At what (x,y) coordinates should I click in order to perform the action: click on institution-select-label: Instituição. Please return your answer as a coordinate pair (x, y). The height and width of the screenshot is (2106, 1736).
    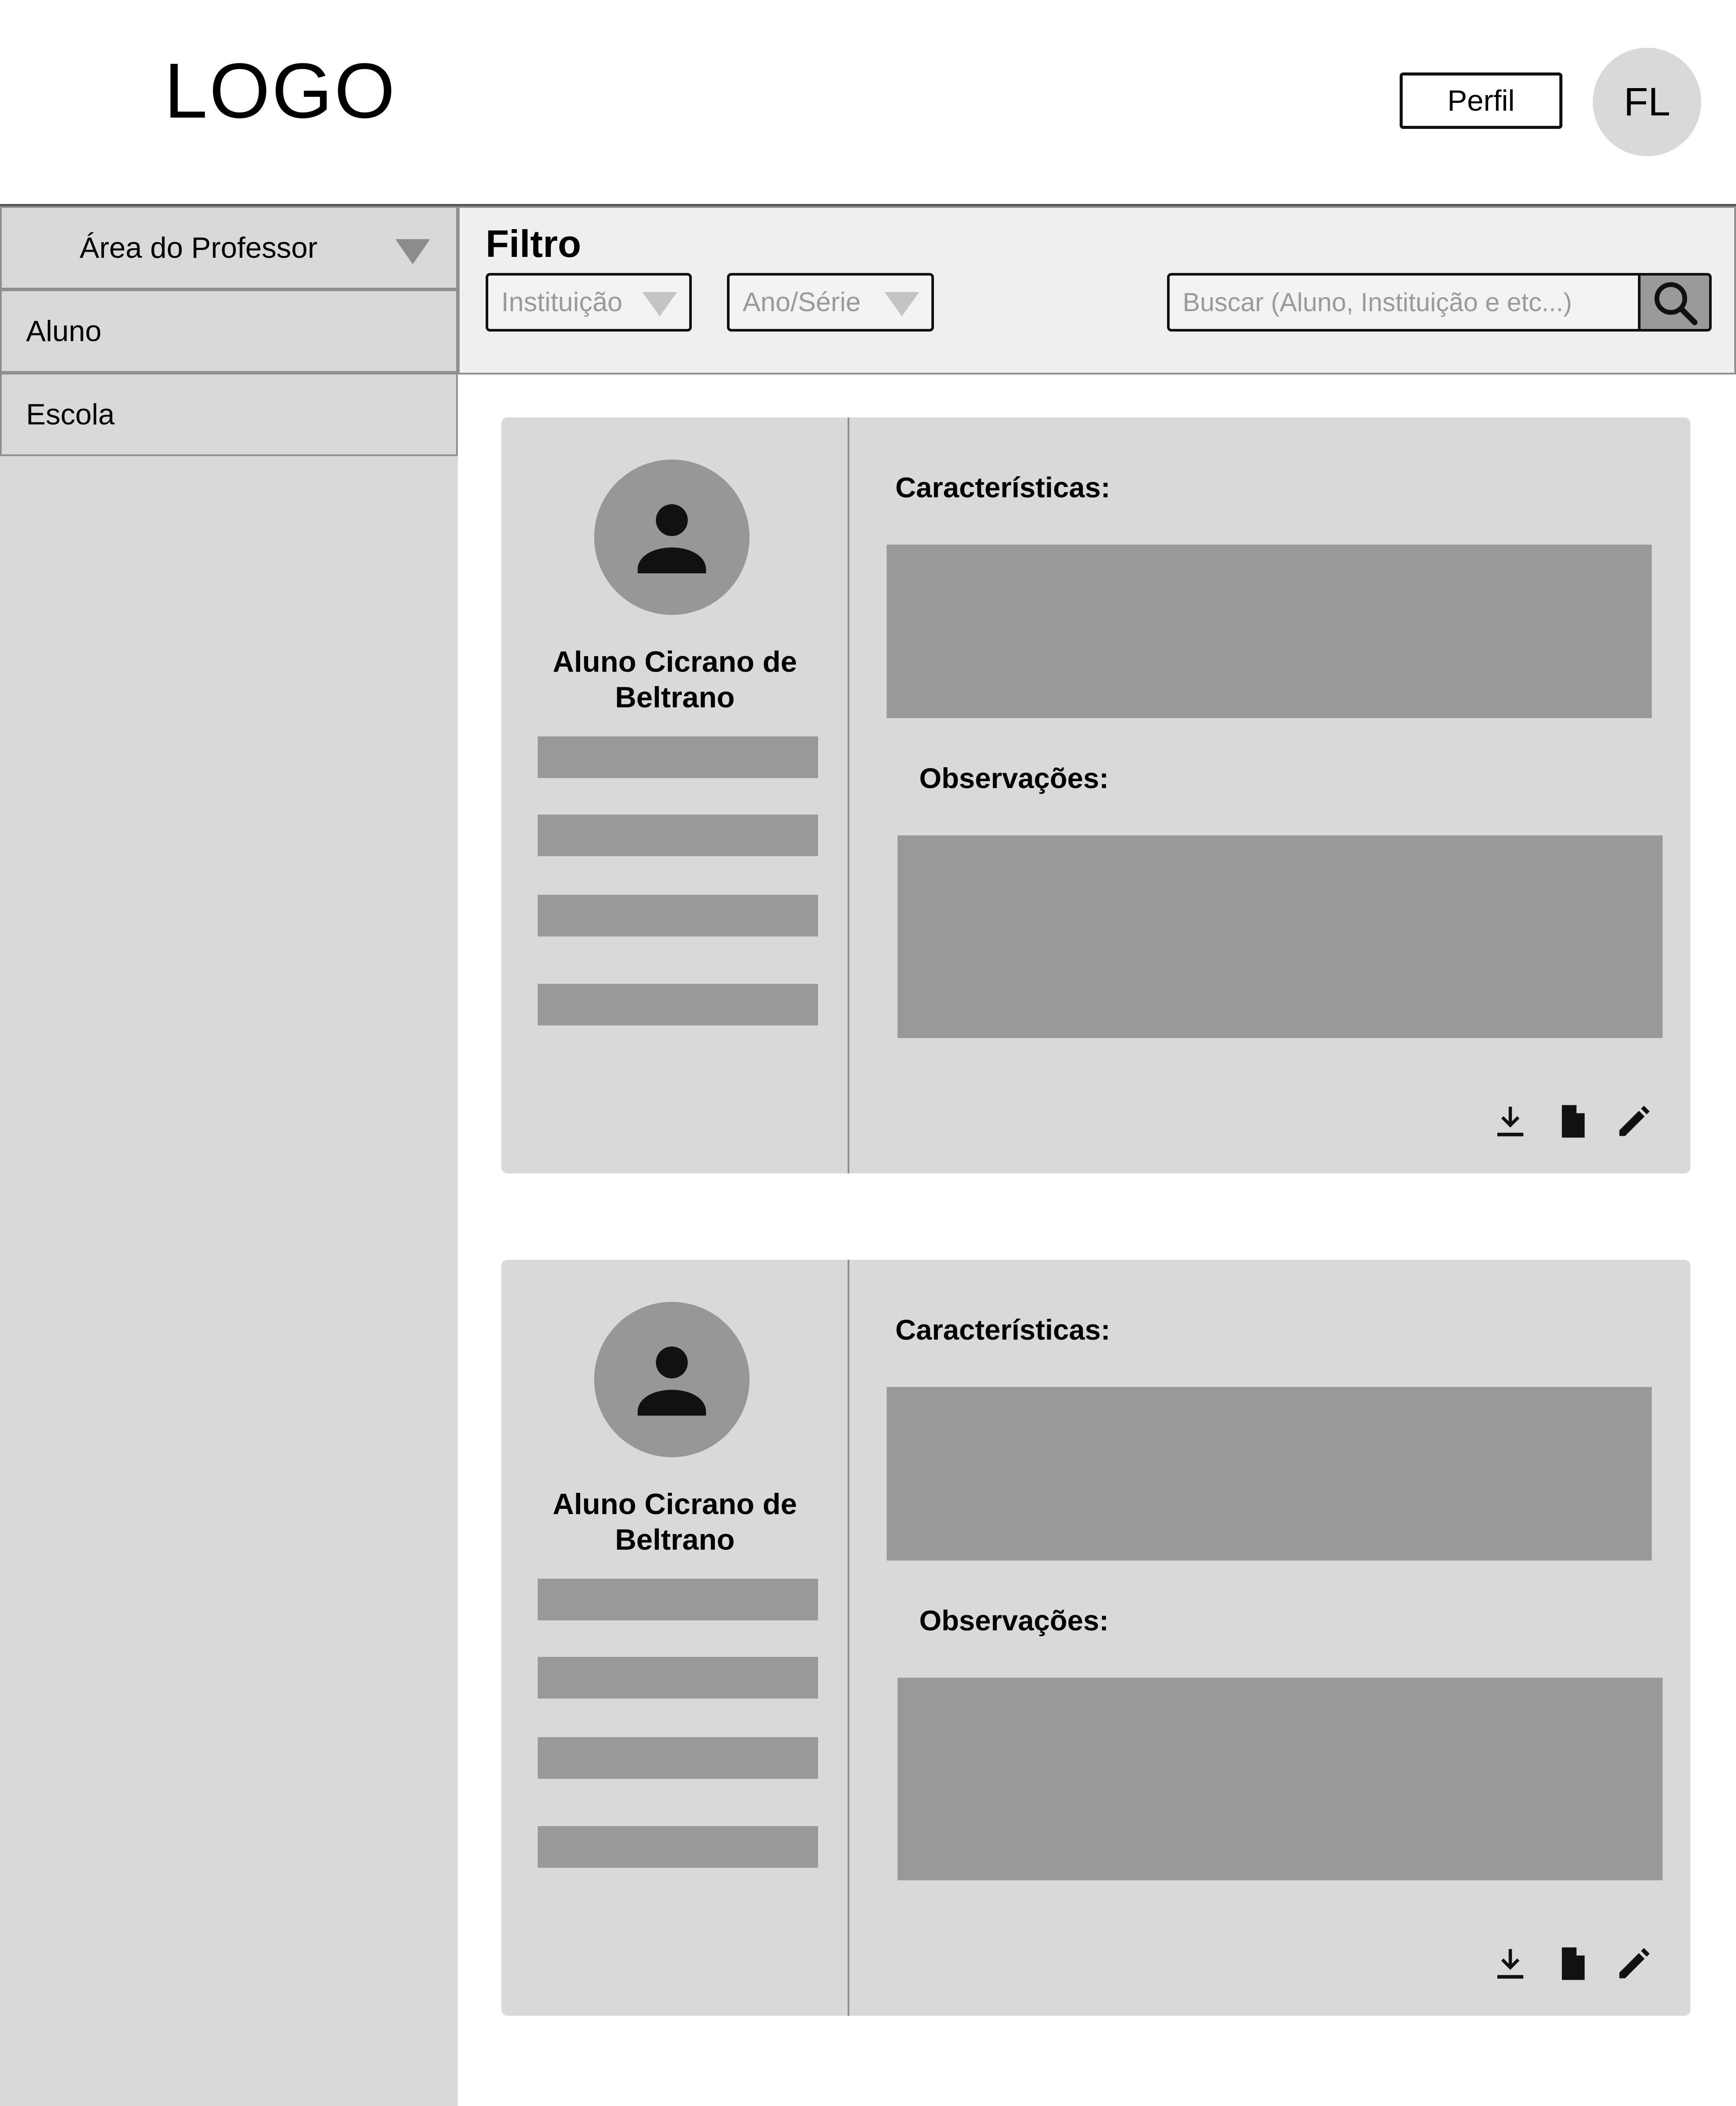
    Looking at the image, I should click on (562, 302).